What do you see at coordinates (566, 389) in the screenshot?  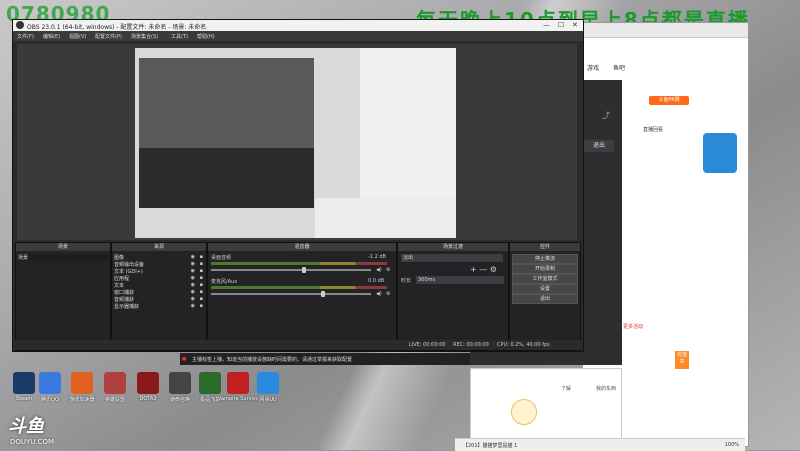 I see `chat-label-left: 了解` at bounding box center [566, 389].